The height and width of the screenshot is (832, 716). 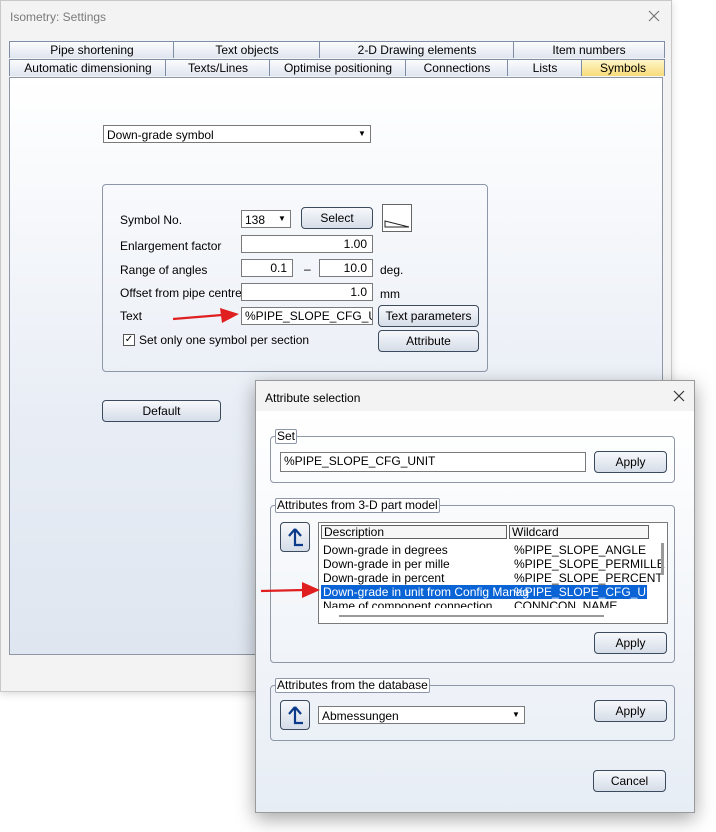 I want to click on attribute-button: Attribute, so click(x=428, y=341).